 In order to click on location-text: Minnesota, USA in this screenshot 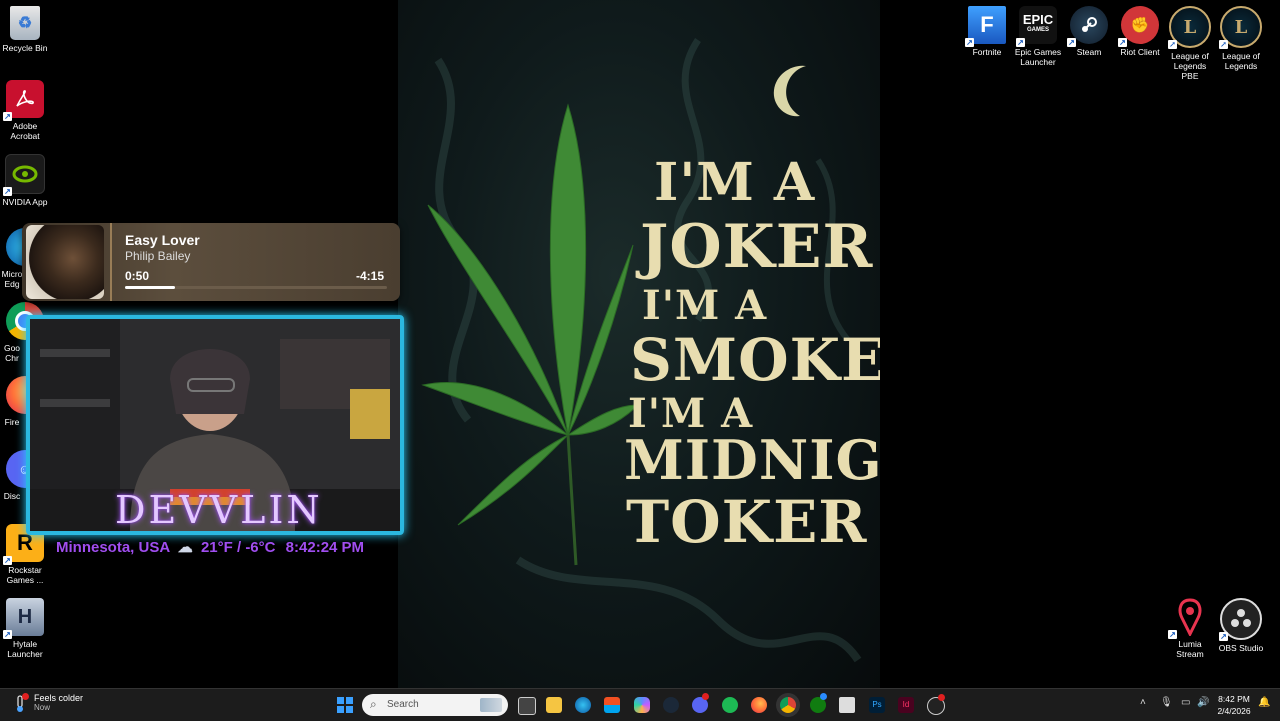, I will do `click(113, 547)`.